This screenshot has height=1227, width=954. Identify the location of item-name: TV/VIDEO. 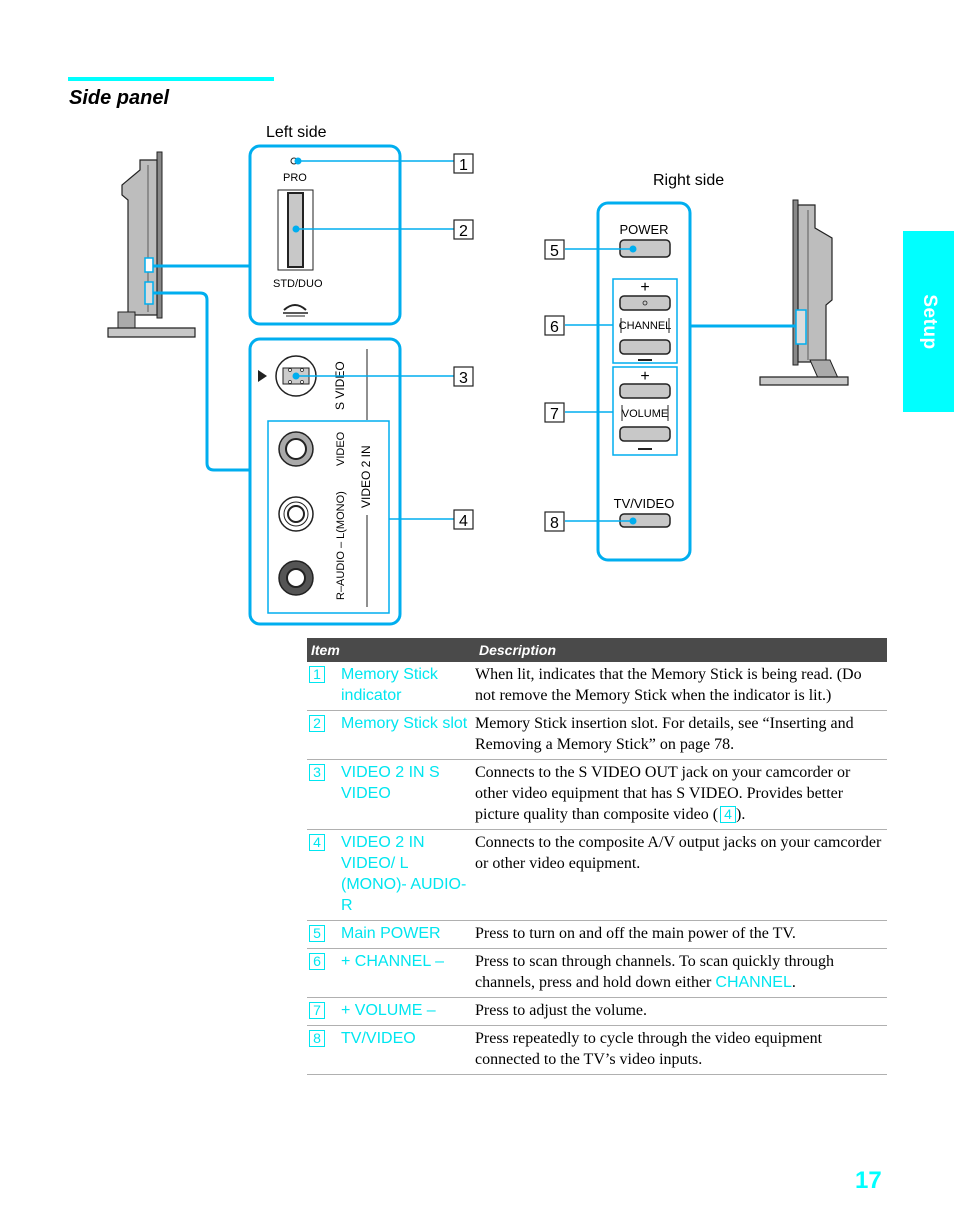
(408, 1050).